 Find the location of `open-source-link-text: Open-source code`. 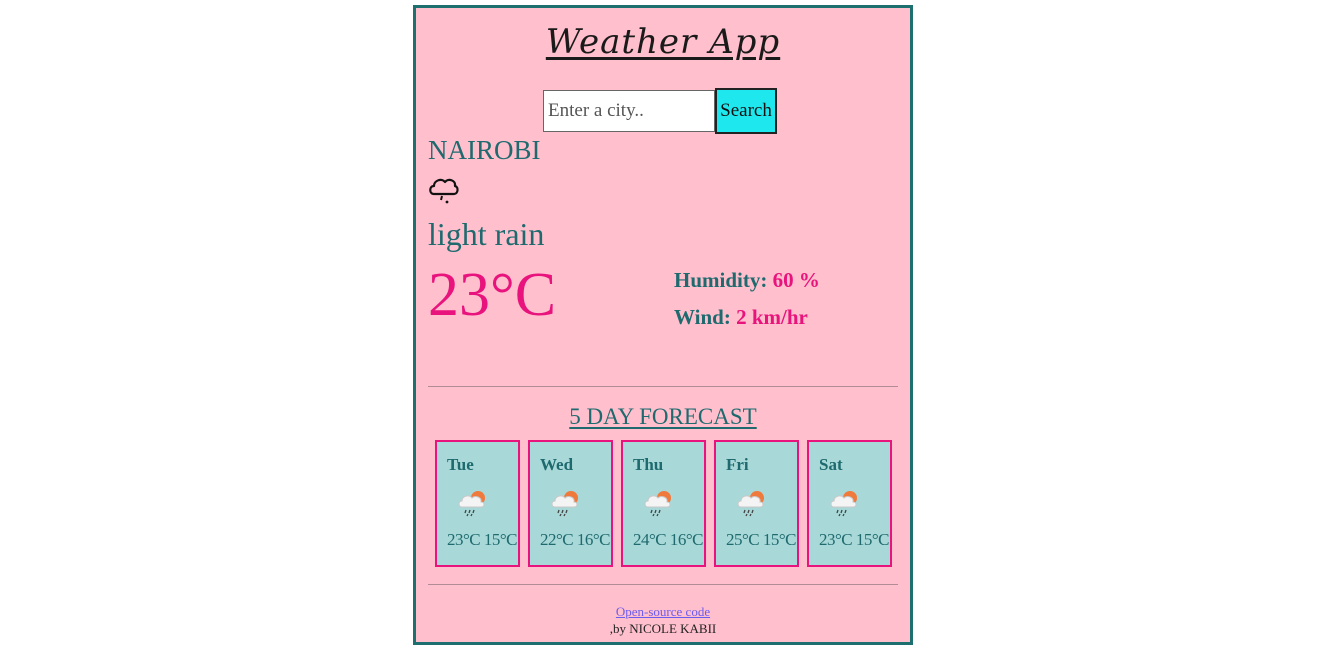

open-source-link-text: Open-source code is located at coordinates (663, 611).